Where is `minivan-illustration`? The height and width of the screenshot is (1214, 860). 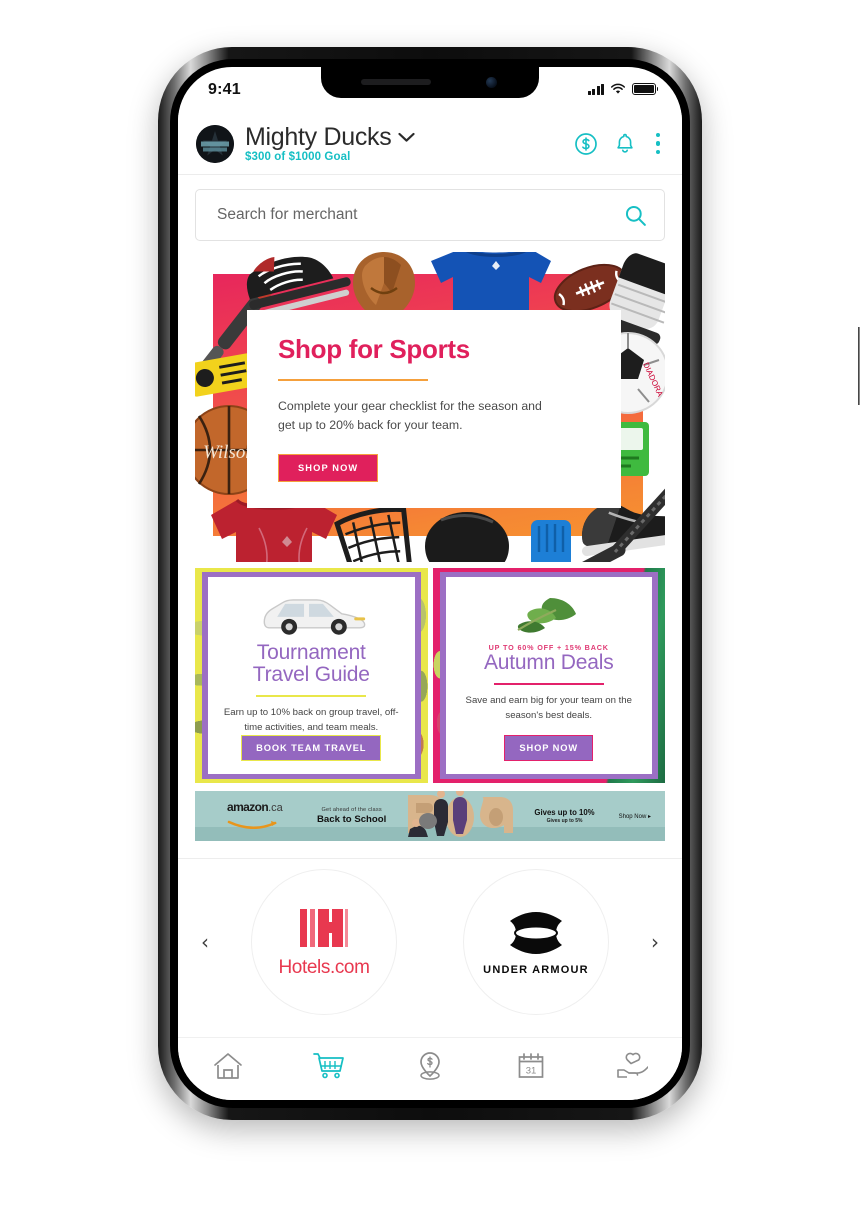
minivan-illustration is located at coordinates (314, 617).